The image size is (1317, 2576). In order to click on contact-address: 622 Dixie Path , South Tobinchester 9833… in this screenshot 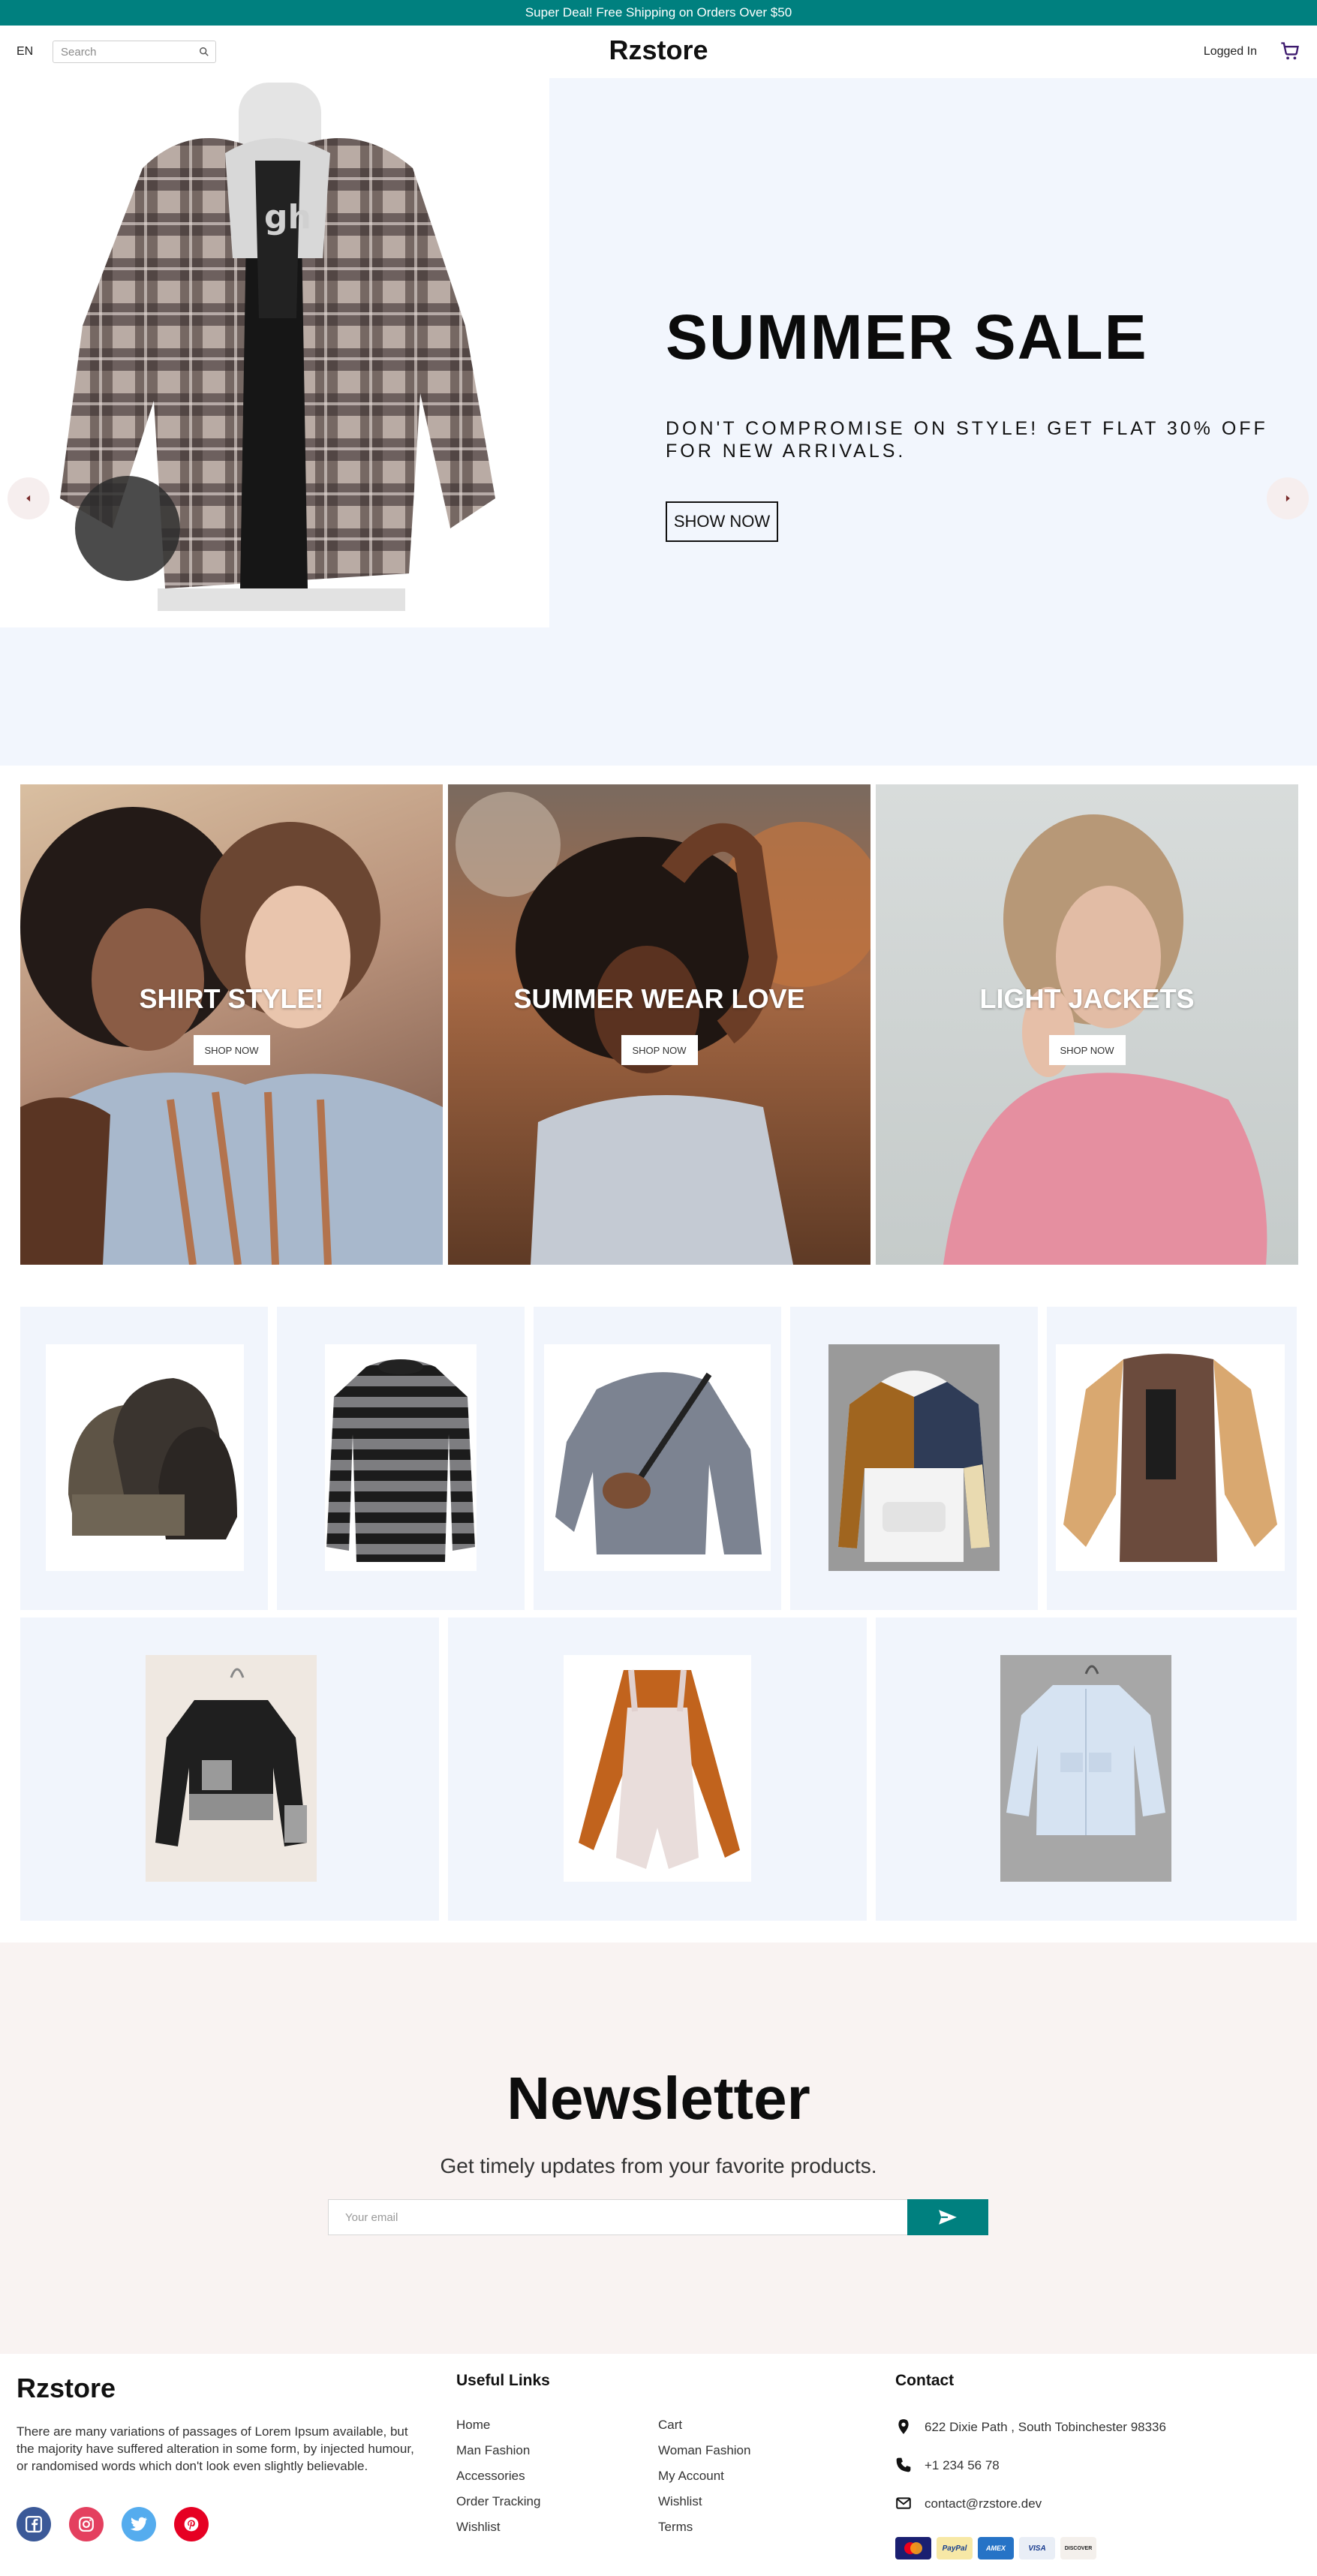, I will do `click(1045, 2427)`.